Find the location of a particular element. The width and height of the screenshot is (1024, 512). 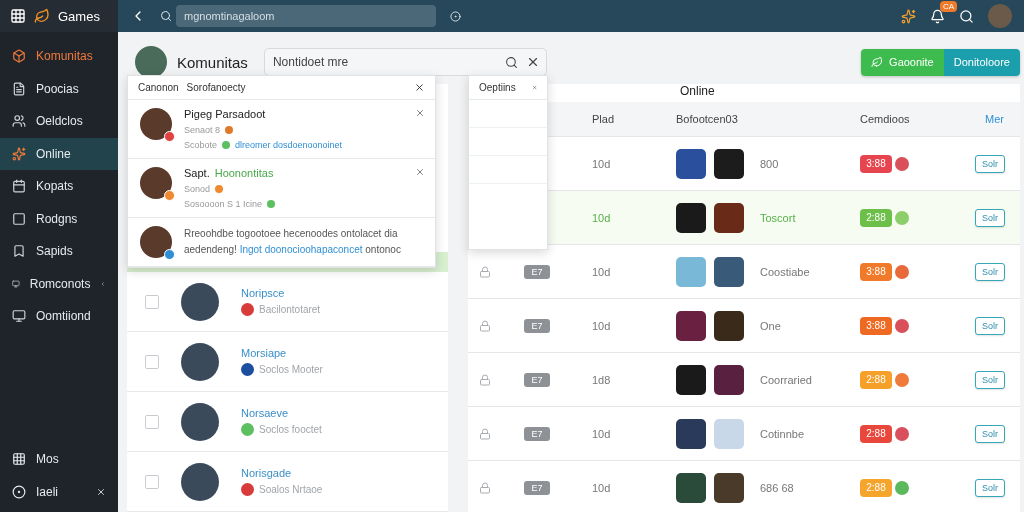

notification-meta: Sonod is located at coordinates (197, 189).